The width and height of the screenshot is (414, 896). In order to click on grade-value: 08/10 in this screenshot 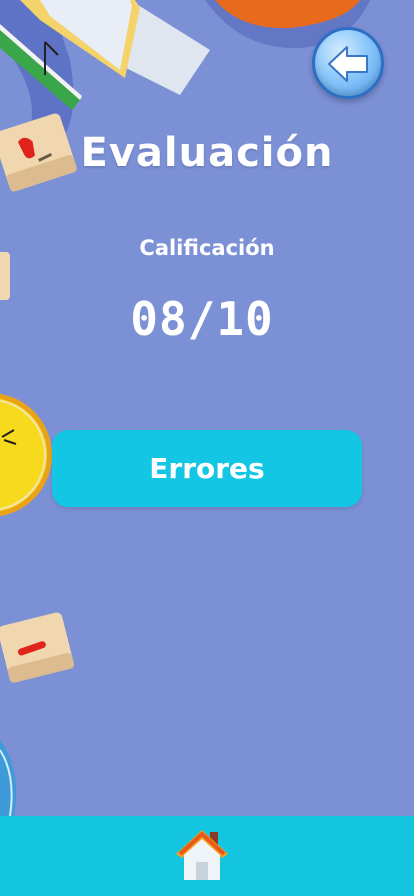, I will do `click(202, 319)`.